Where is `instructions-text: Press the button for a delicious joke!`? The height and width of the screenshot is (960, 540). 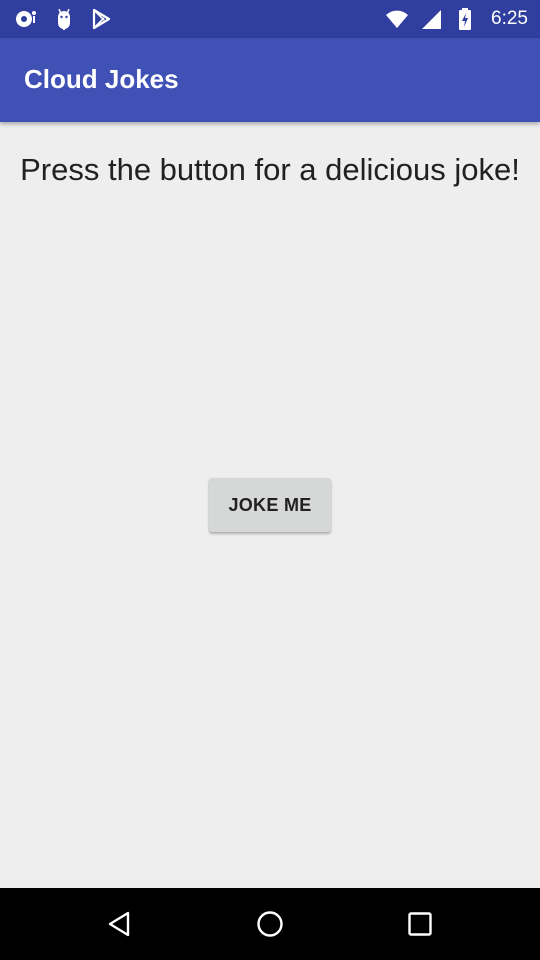
instructions-text: Press the button for a delicious joke! is located at coordinates (270, 169).